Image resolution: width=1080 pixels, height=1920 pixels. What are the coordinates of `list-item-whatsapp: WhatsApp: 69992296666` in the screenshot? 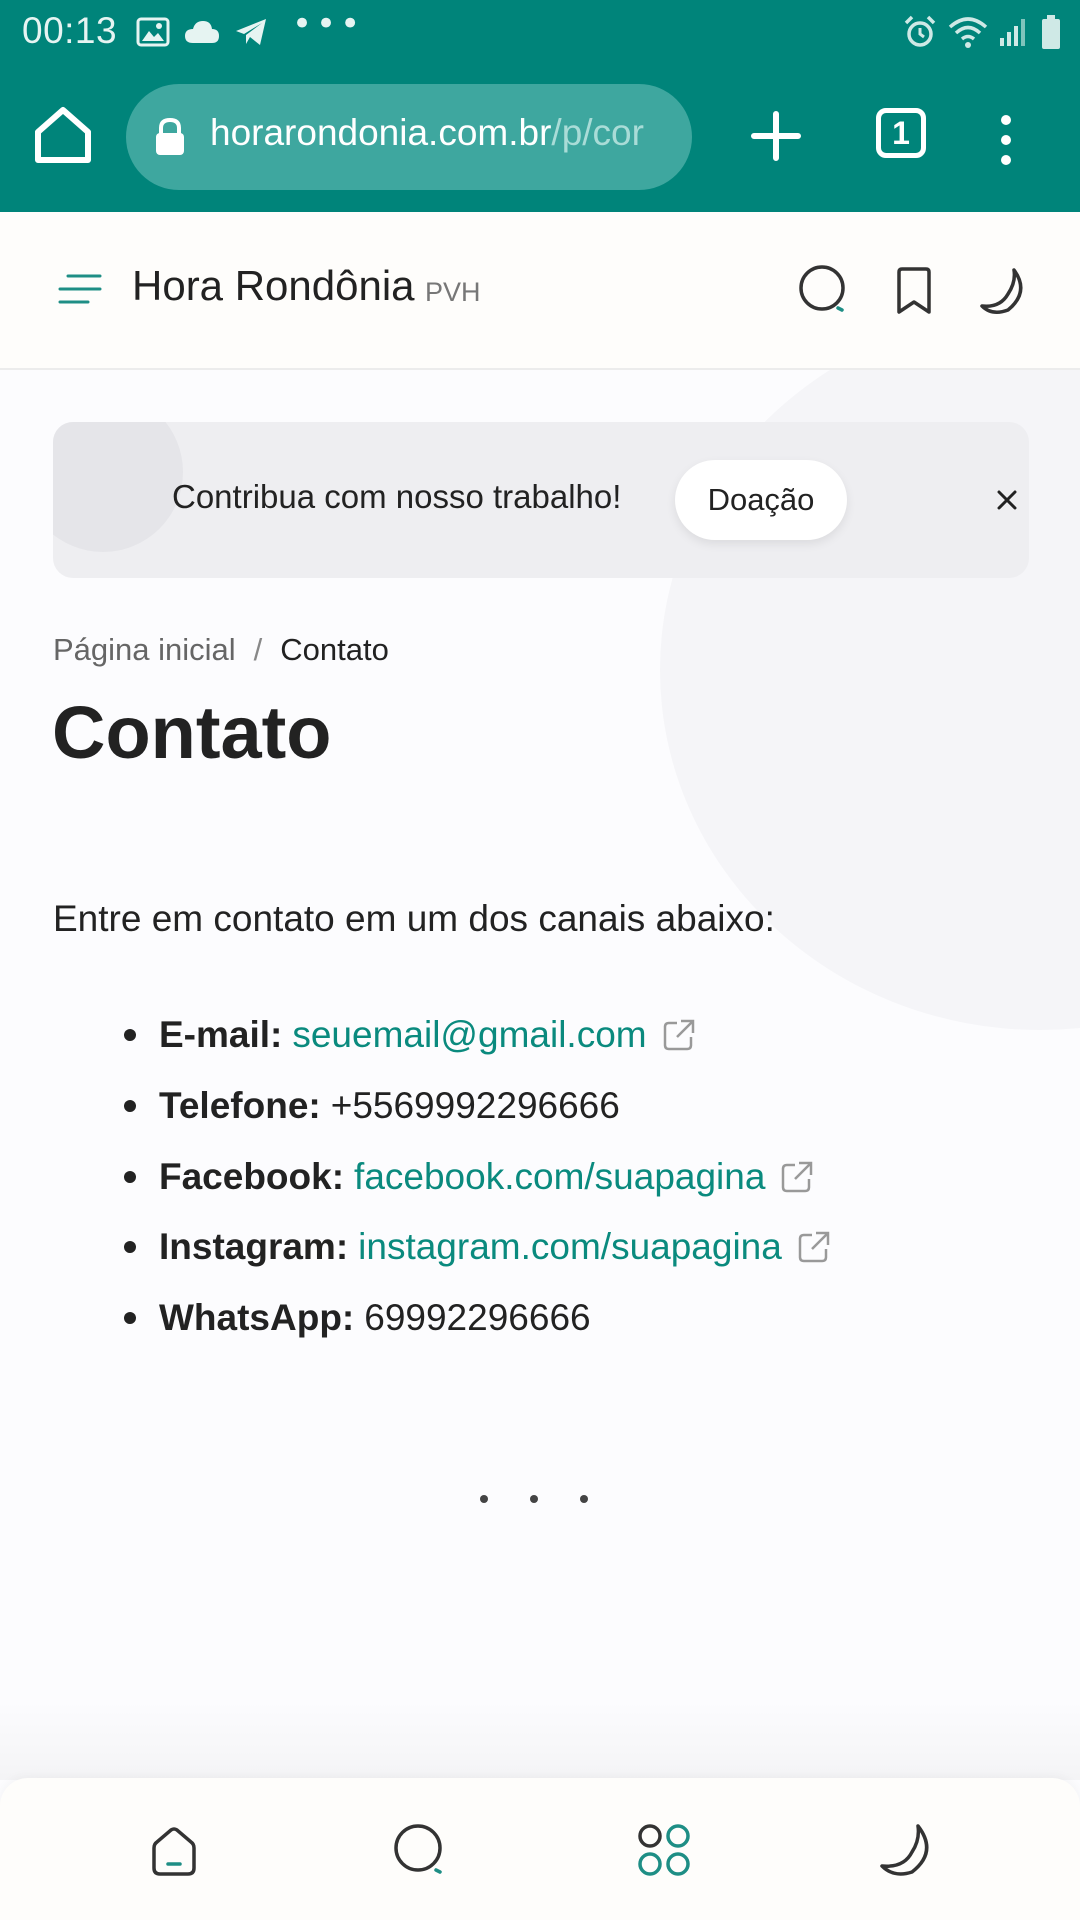 It's located at (357, 1318).